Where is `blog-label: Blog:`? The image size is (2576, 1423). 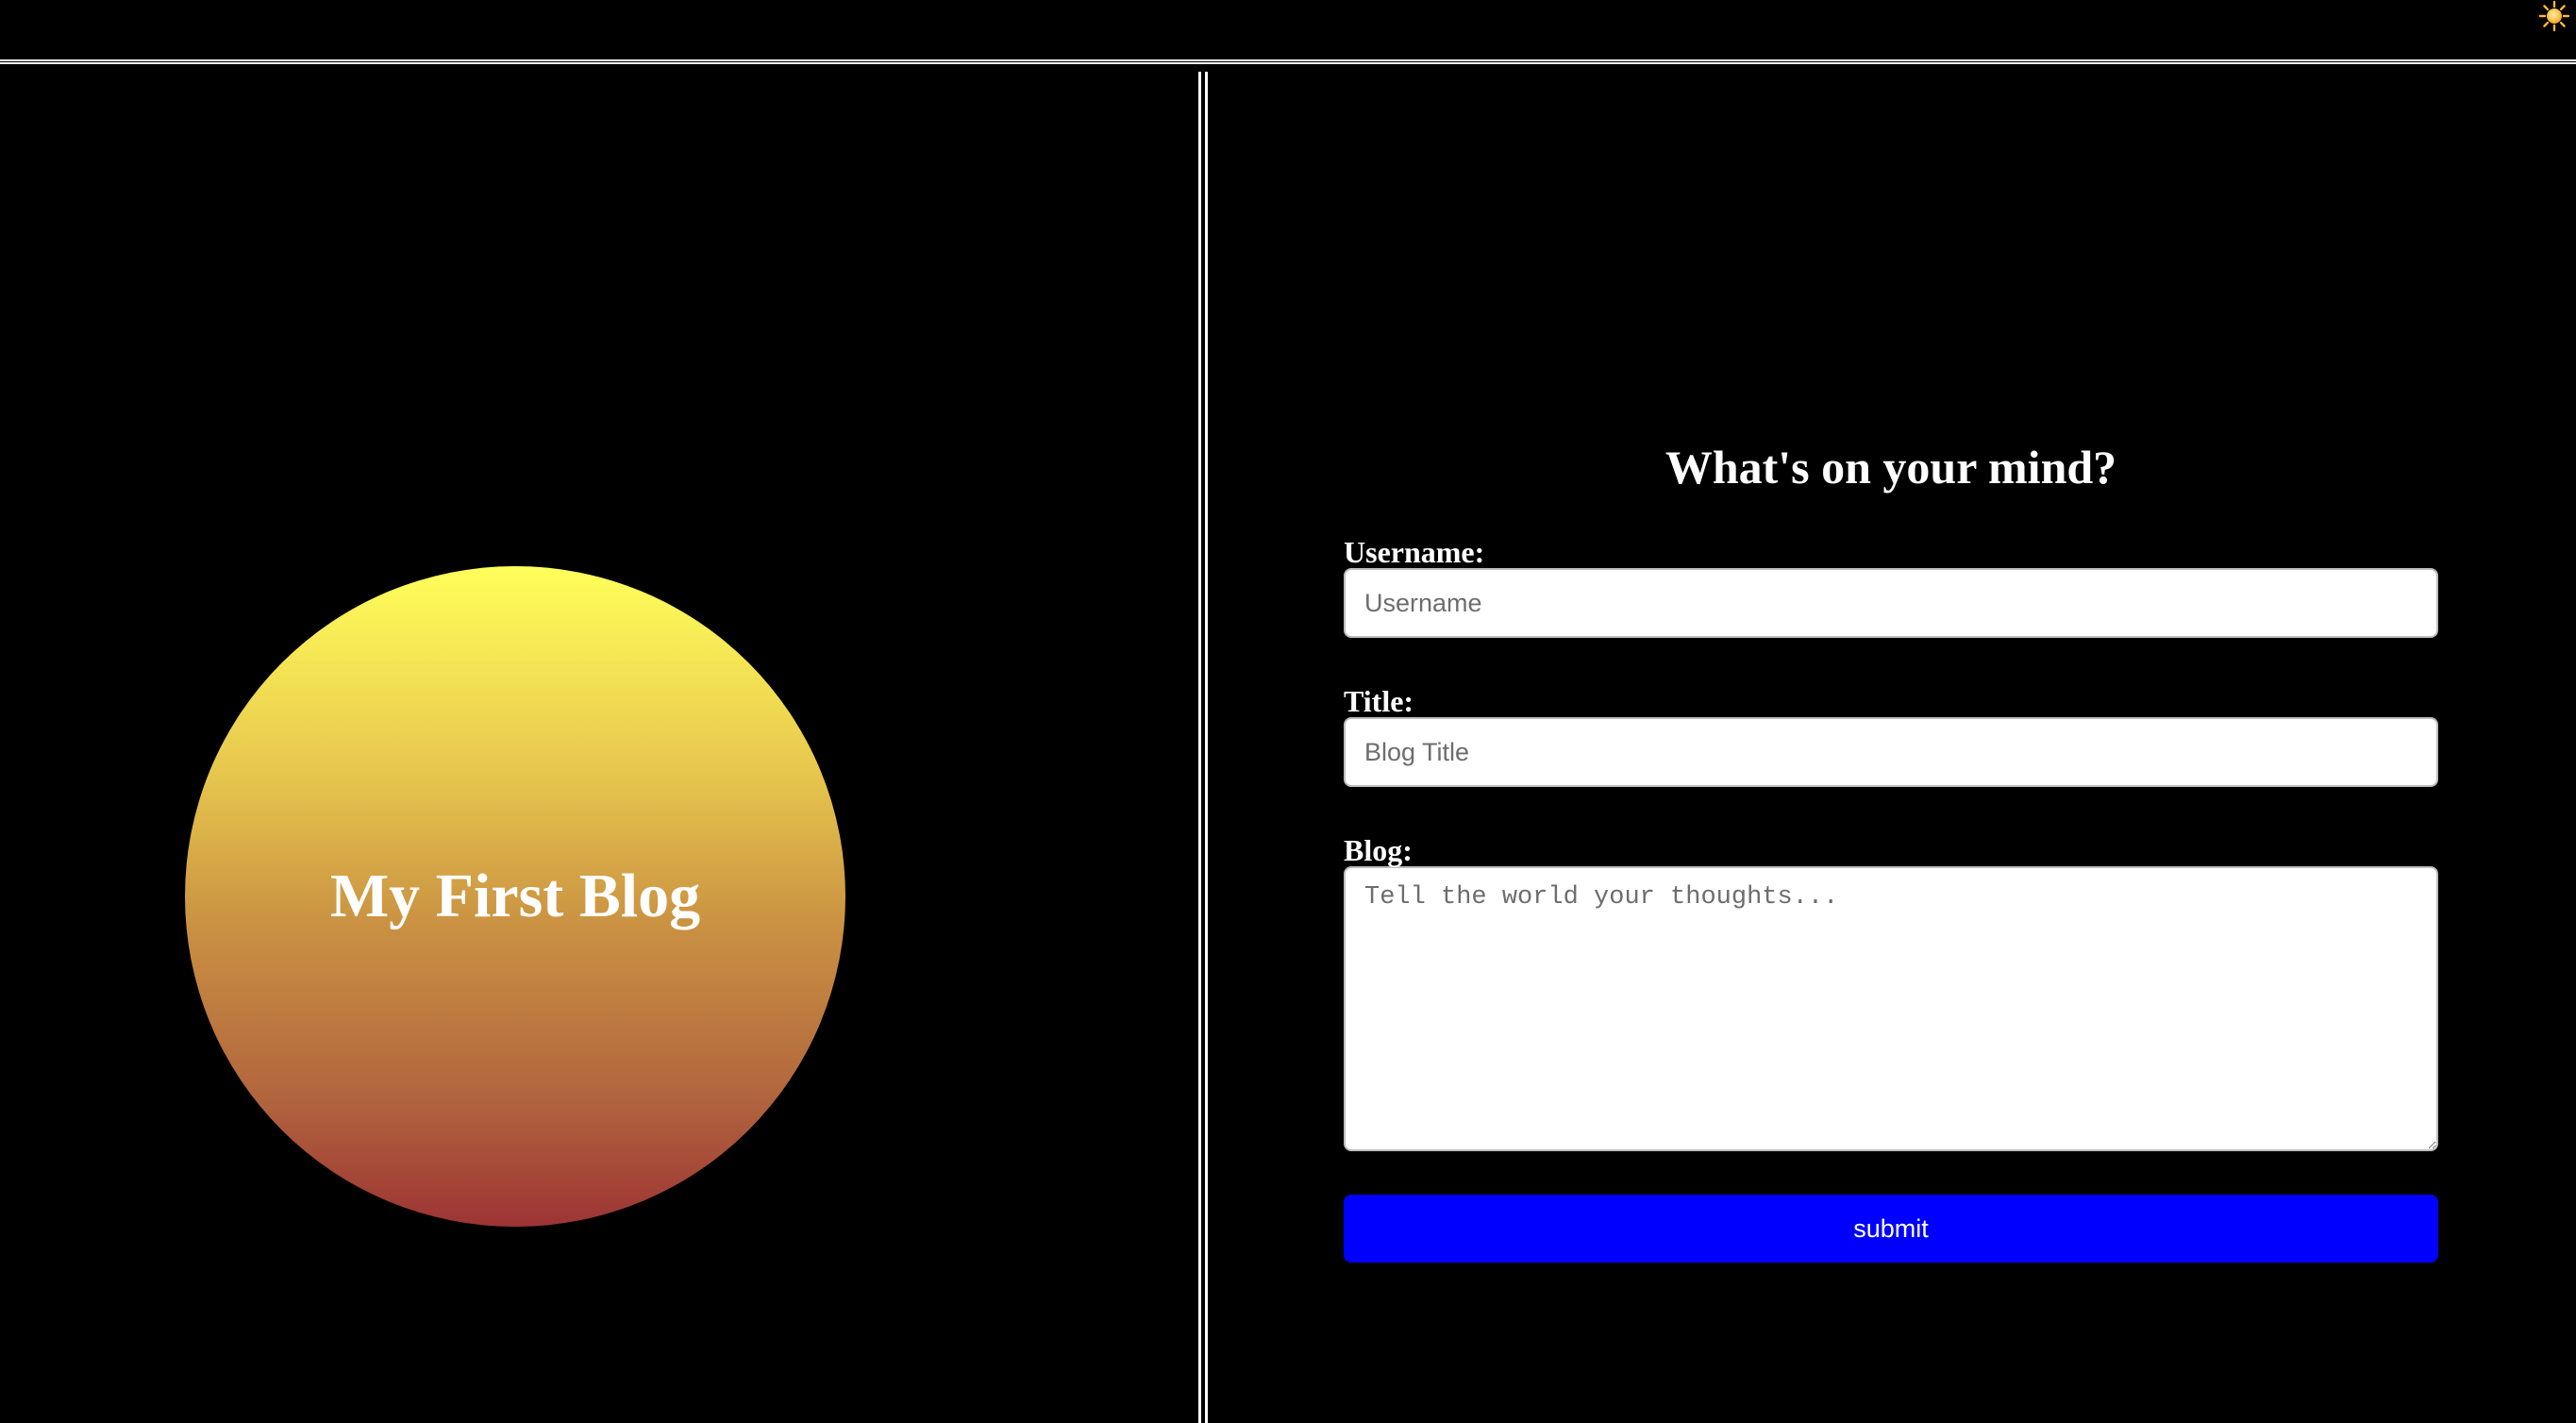
blog-label: Blog: is located at coordinates (1378, 850).